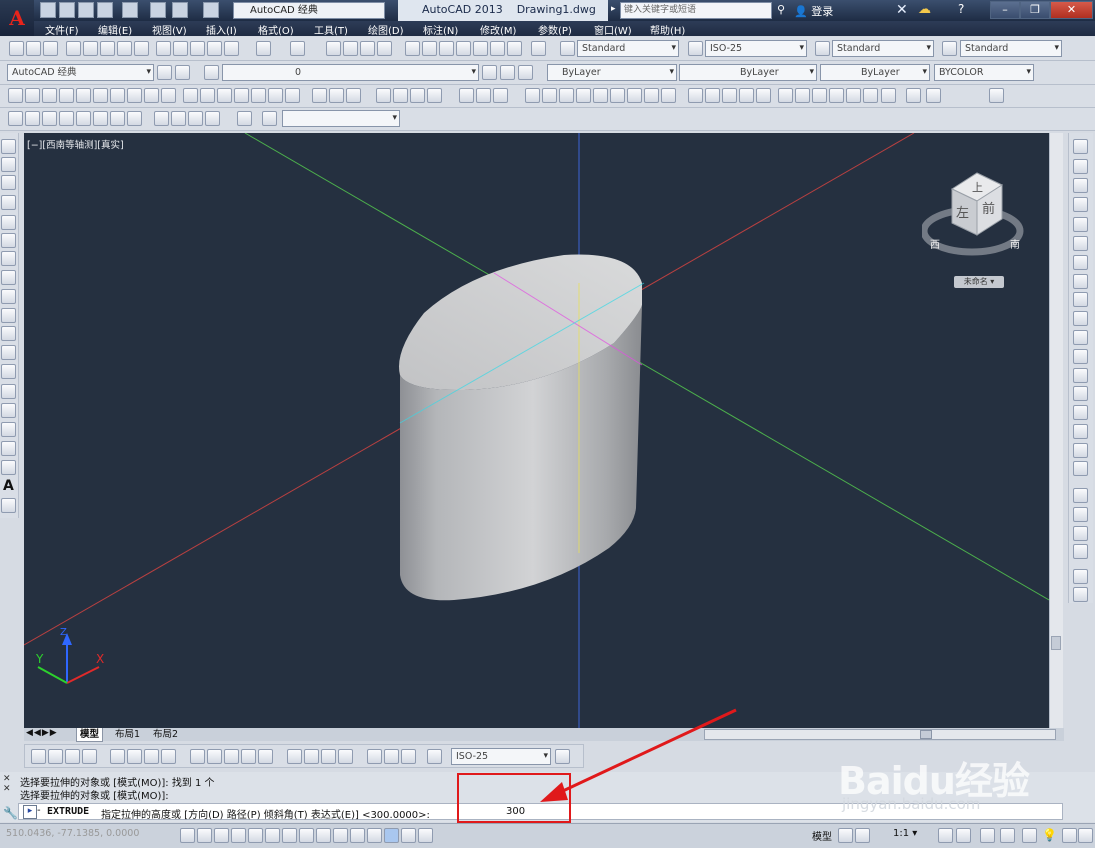  Describe the element at coordinates (42, 733) in the screenshot. I see `tab-nav-arrows-icon: ◀◀▶▶` at that location.